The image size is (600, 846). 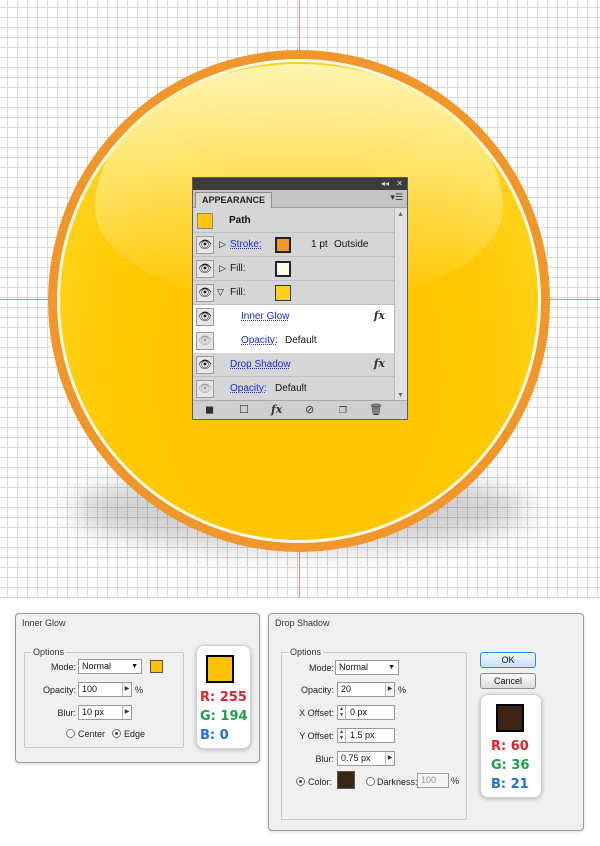 I want to click on shadow-color-swatch, so click(x=346, y=780).